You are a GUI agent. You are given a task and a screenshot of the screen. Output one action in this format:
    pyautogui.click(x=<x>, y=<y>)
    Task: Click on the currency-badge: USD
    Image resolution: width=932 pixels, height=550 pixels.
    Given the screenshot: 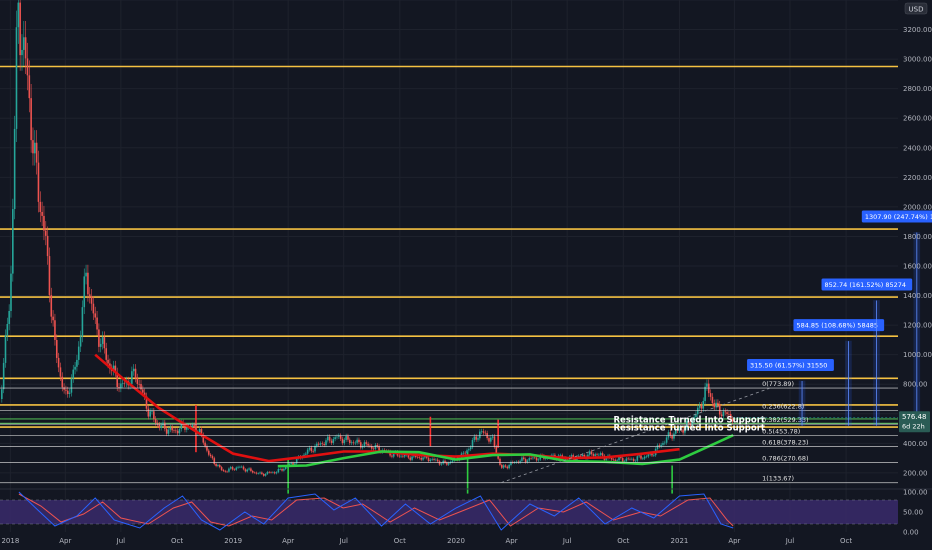 What is the action you would take?
    pyautogui.click(x=916, y=8)
    